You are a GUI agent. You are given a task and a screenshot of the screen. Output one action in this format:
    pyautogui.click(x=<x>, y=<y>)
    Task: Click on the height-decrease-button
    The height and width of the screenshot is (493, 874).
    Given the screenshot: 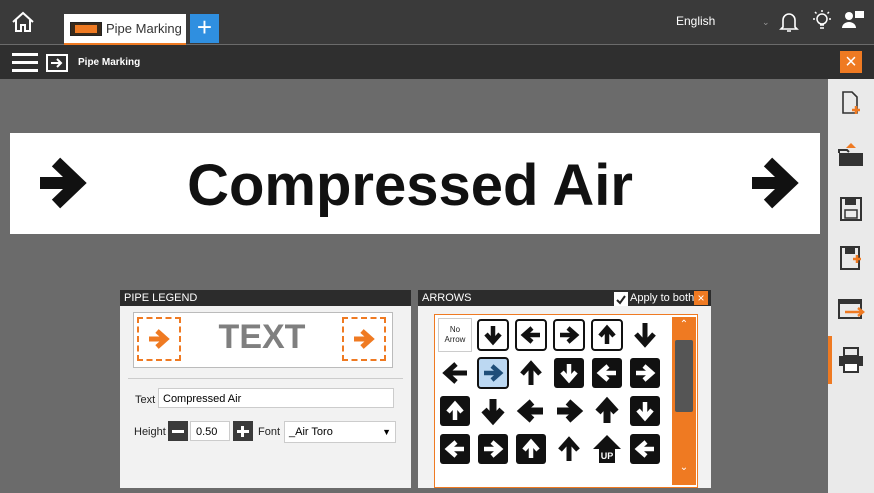 What is the action you would take?
    pyautogui.click(x=178, y=431)
    